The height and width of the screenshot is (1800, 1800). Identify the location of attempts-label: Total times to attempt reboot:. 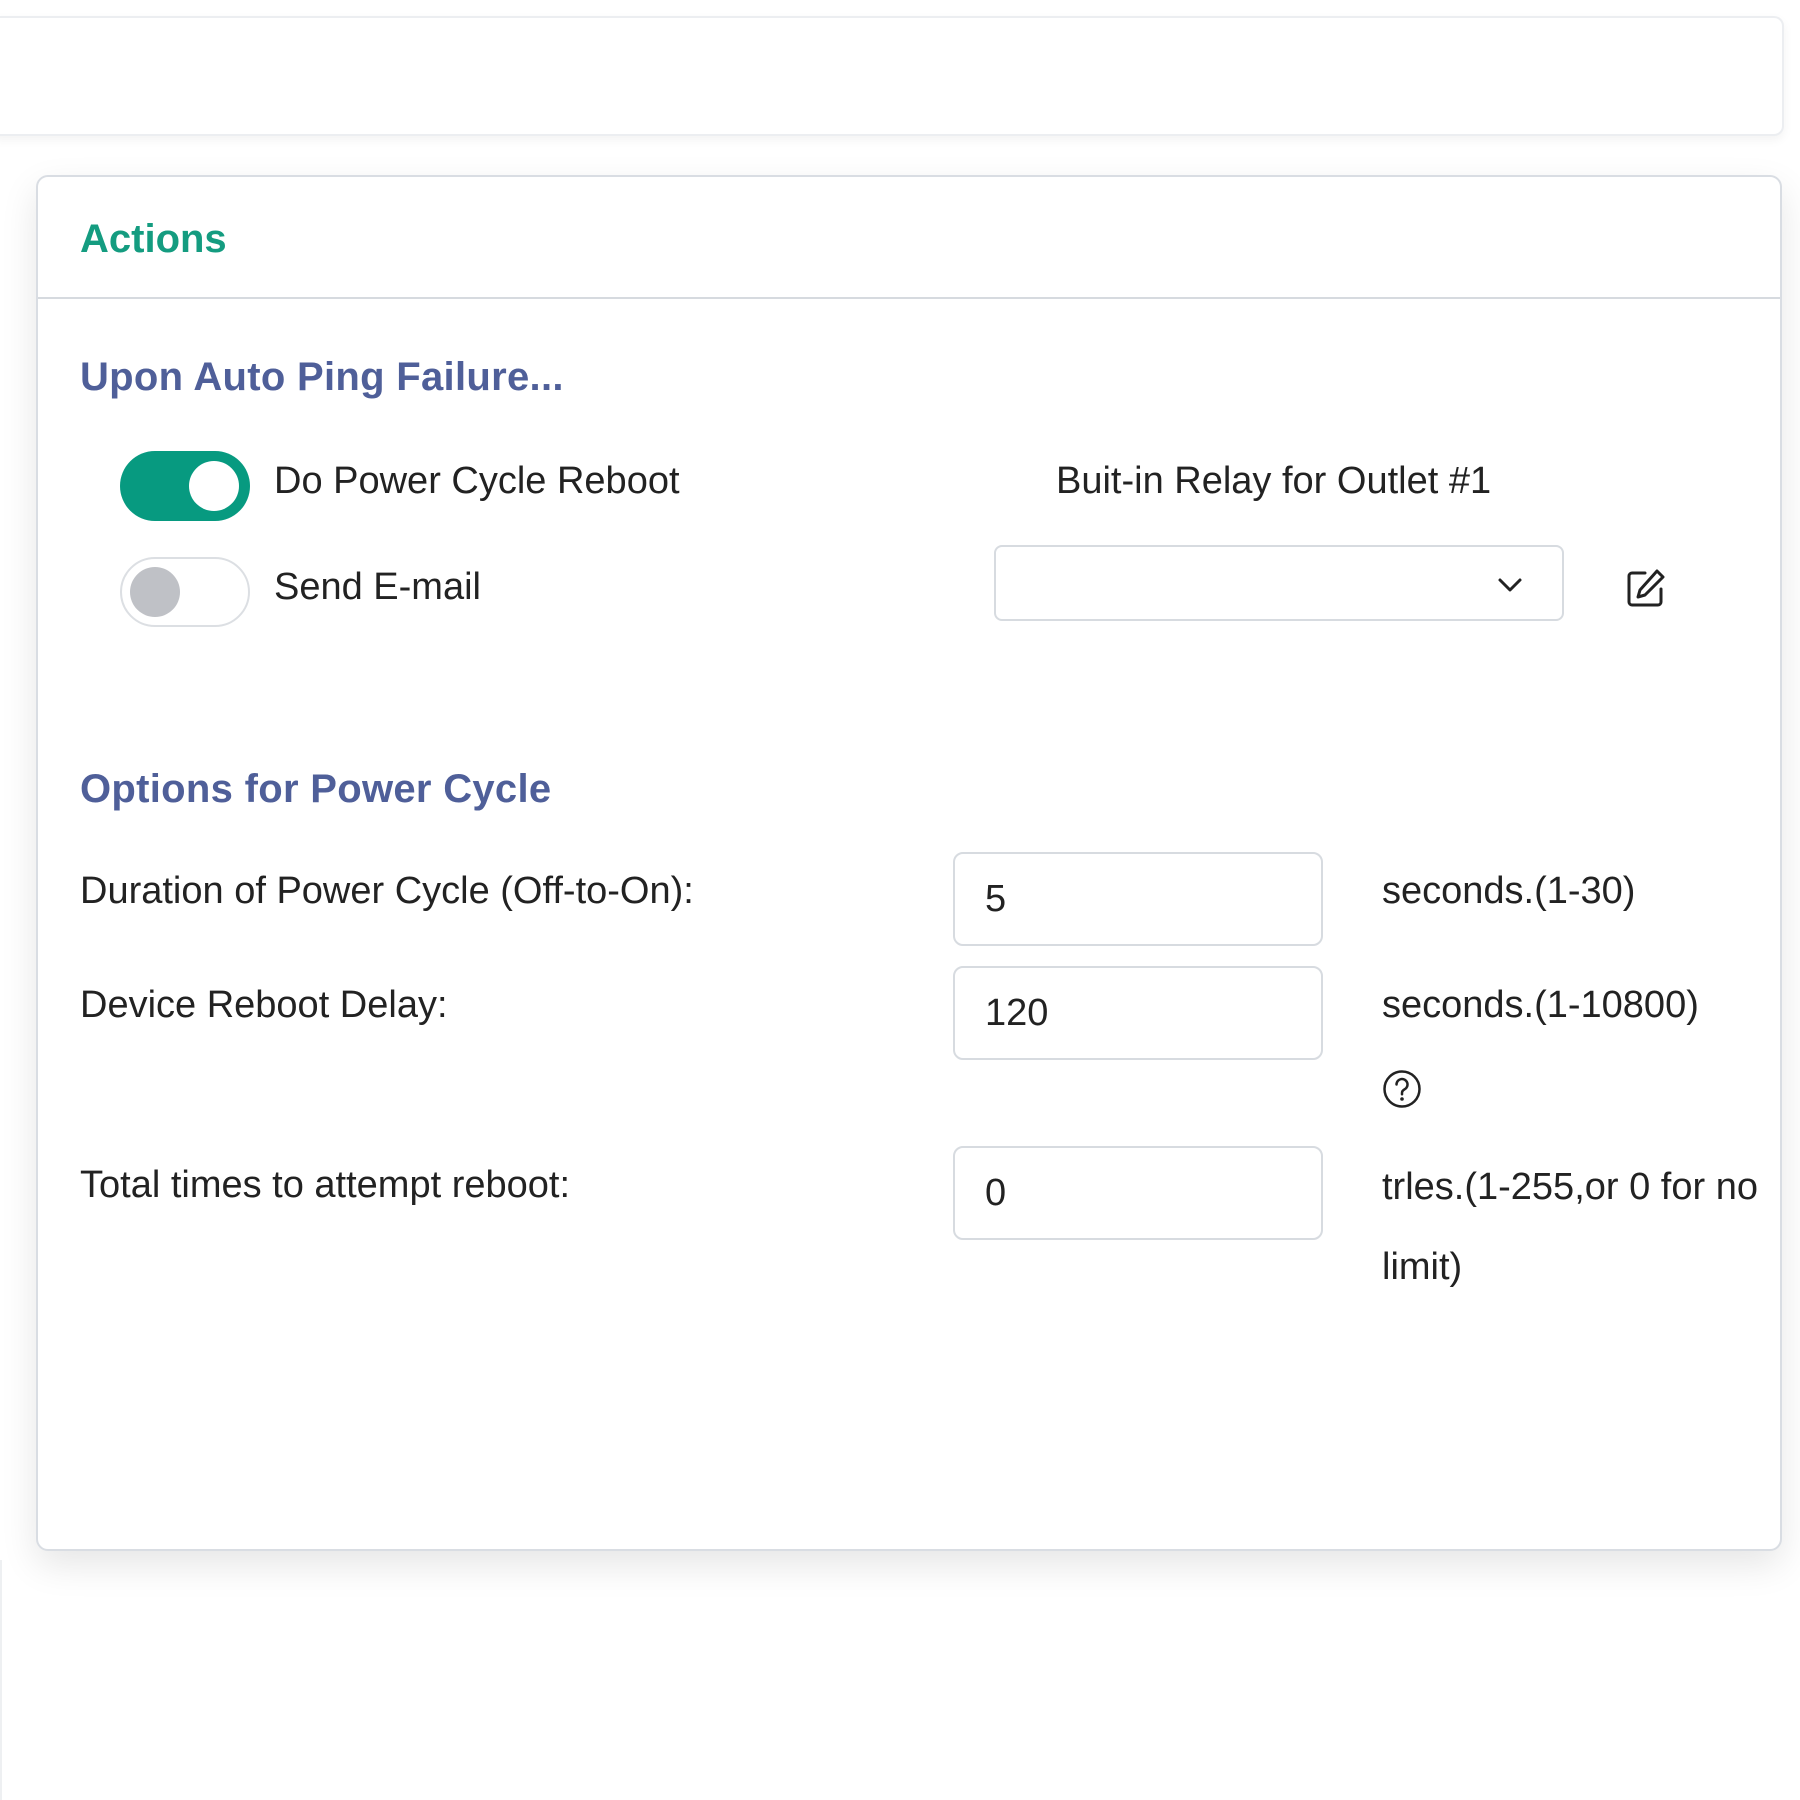
(325, 1185).